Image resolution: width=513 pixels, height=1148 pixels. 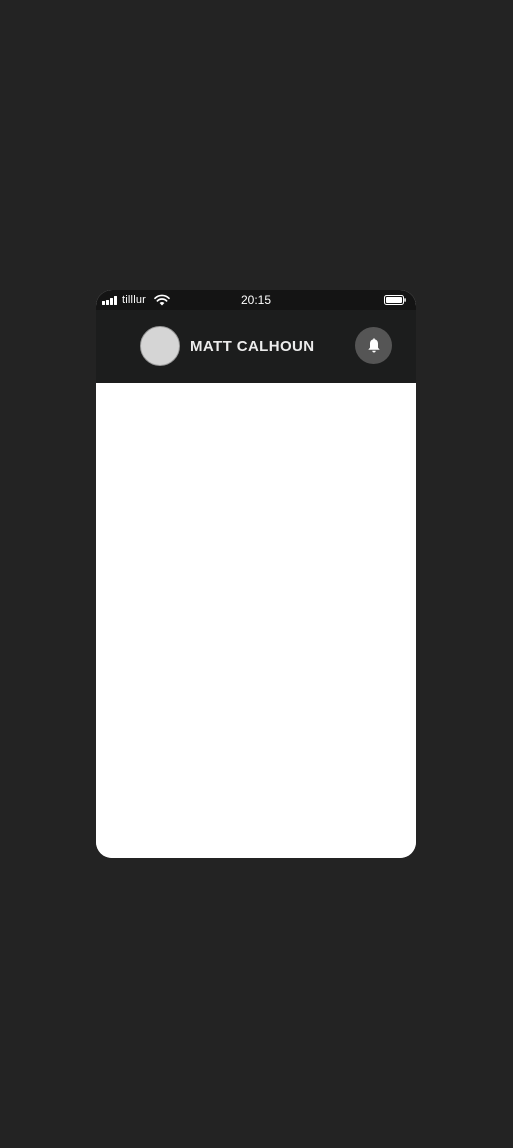 What do you see at coordinates (395, 300) in the screenshot?
I see `battery-icon` at bounding box center [395, 300].